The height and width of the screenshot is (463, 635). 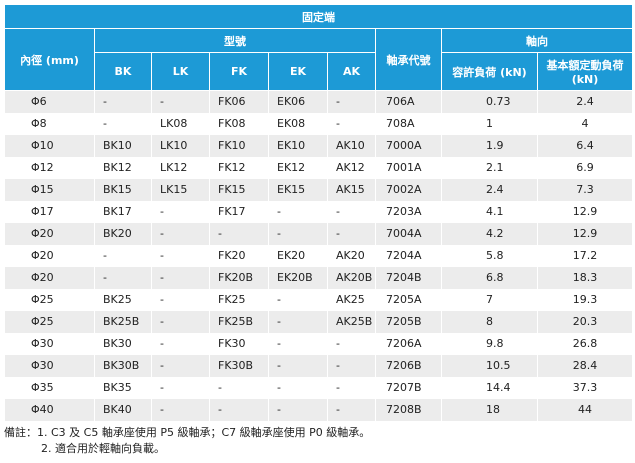 What do you see at coordinates (408, 256) in the screenshot?
I see `bearing-code-cell: 7204A` at bounding box center [408, 256].